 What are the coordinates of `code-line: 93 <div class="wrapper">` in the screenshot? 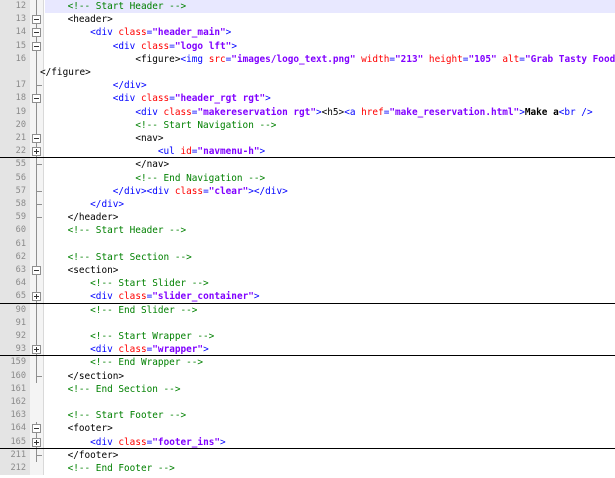 It's located at (307, 350).